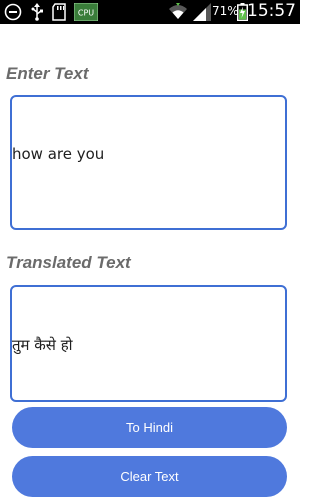 The width and height of the screenshot is (320, 500). Describe the element at coordinates (178, 14) in the screenshot. I see `wifi-icon` at that location.